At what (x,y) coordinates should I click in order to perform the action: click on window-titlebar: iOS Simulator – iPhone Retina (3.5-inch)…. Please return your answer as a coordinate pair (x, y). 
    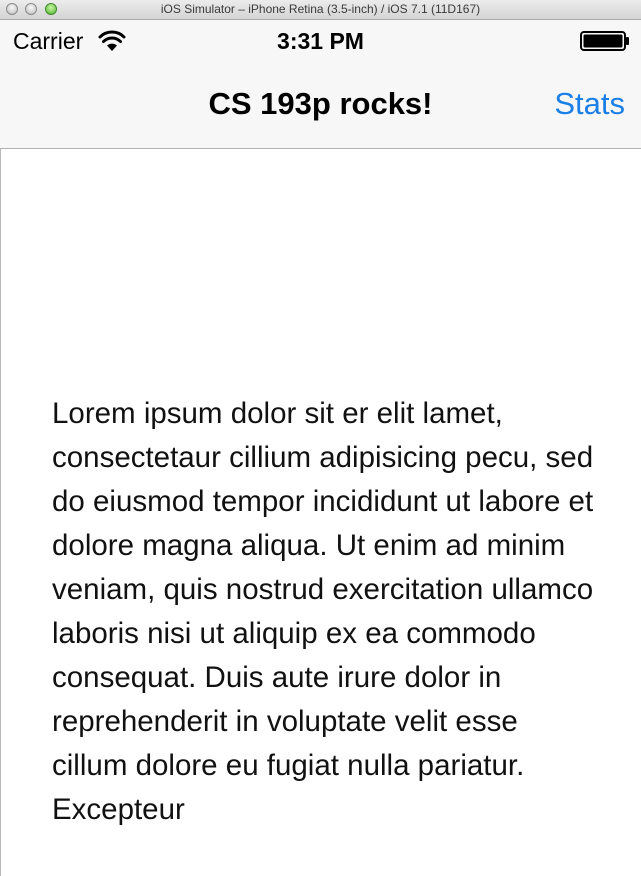
    Looking at the image, I should click on (320, 10).